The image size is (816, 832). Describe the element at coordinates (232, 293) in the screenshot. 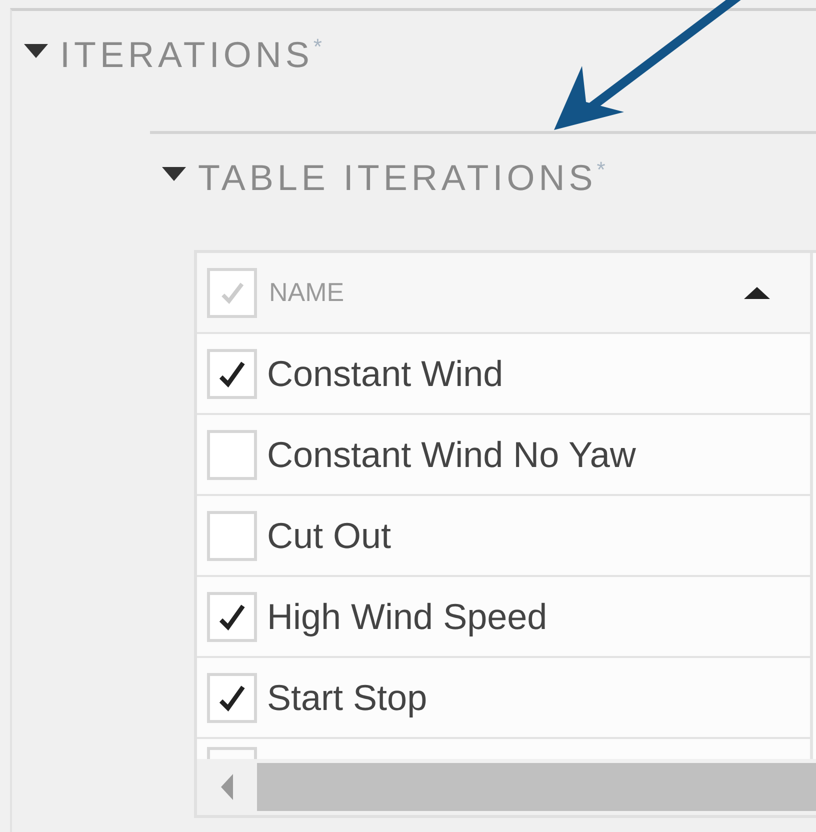

I see `select-all-checkbox` at that location.